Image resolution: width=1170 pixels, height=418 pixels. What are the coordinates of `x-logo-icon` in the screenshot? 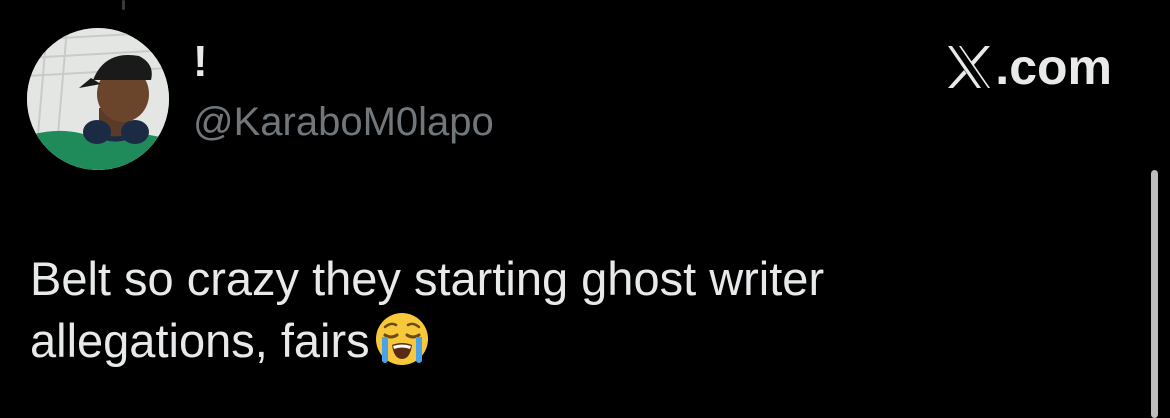 It's located at (969, 67).